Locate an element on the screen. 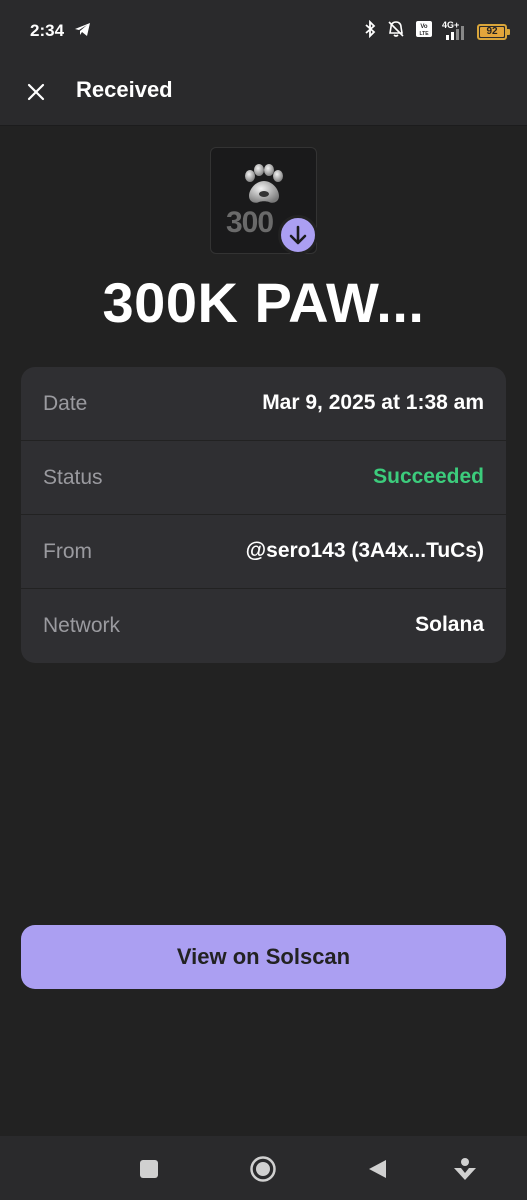 The height and width of the screenshot is (1200, 527). battery-level: 92 is located at coordinates (492, 31).